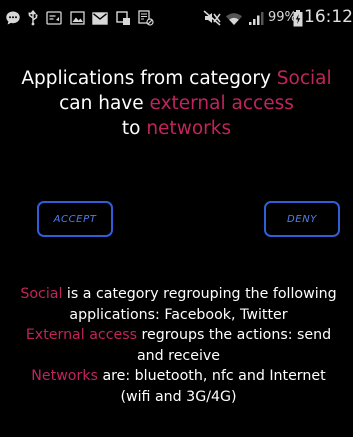 This screenshot has height=437, width=359. What do you see at coordinates (328, 17) in the screenshot?
I see `clock: 16:12` at bounding box center [328, 17].